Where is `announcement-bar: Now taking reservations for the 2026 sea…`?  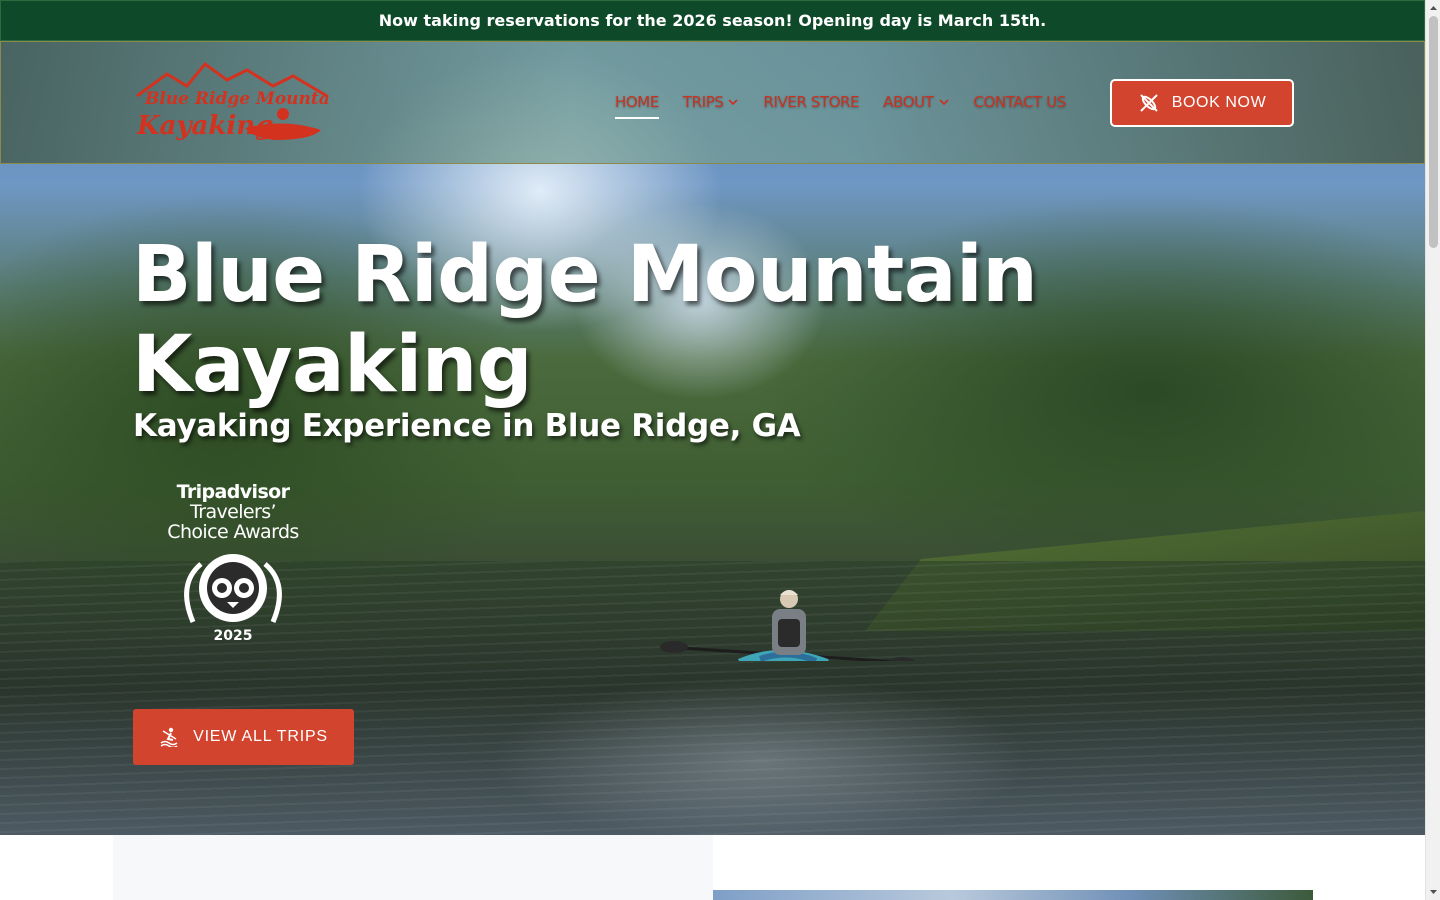 announcement-bar: Now taking reservations for the 2026 sea… is located at coordinates (712, 20).